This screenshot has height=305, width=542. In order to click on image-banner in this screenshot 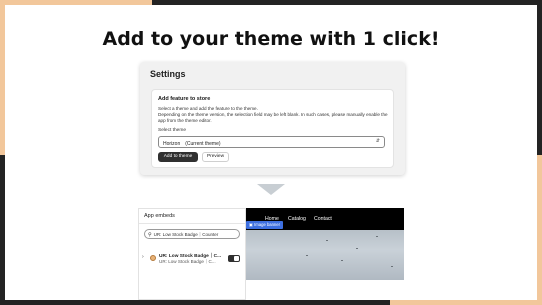, I will do `click(325, 255)`.